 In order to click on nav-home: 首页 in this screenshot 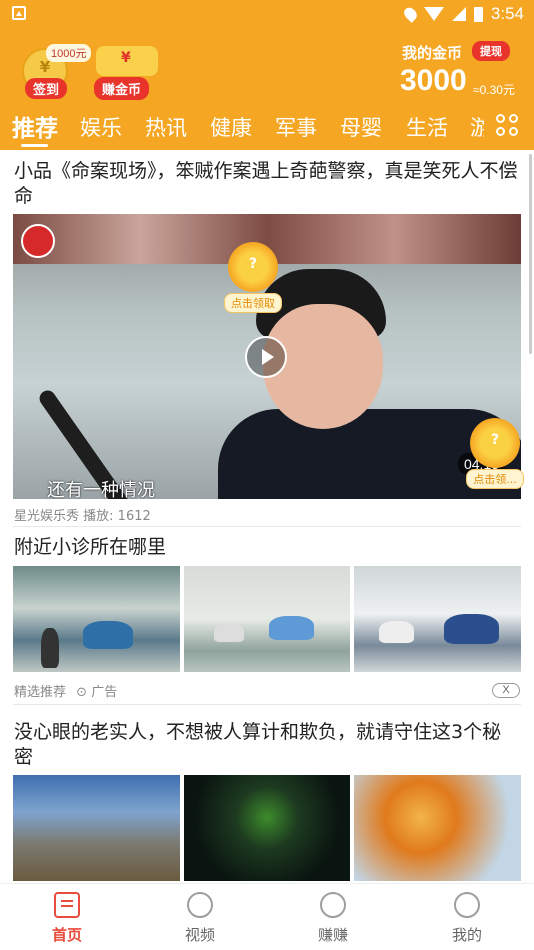, I will do `click(67, 918)`.